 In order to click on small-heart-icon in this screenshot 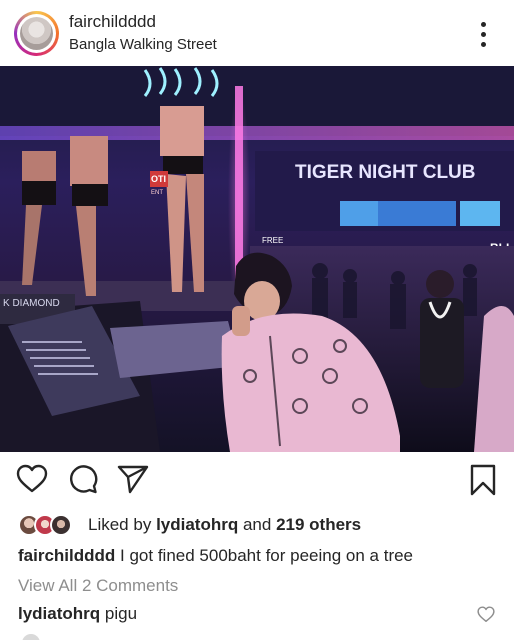, I will do `click(486, 614)`.